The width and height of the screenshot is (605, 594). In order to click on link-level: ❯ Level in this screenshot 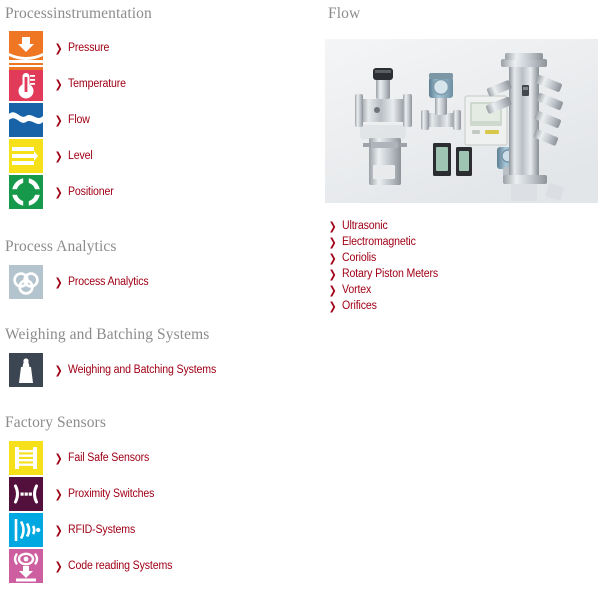, I will do `click(74, 156)`.